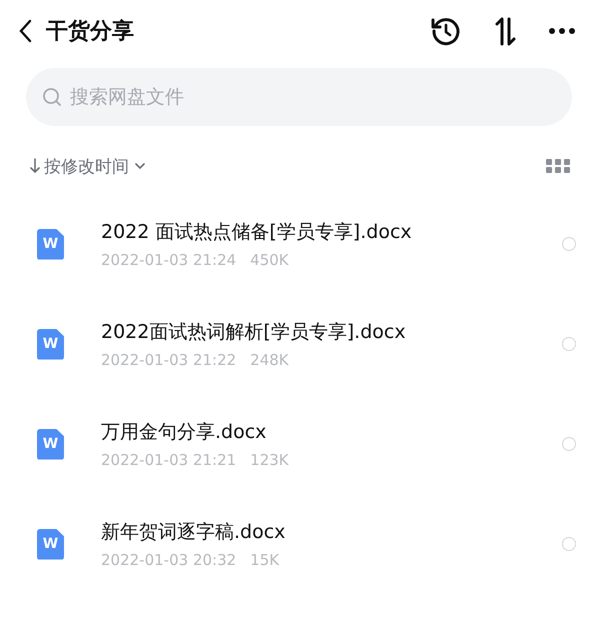 The image size is (598, 619). What do you see at coordinates (265, 560) in the screenshot?
I see `file-size: 15K` at bounding box center [265, 560].